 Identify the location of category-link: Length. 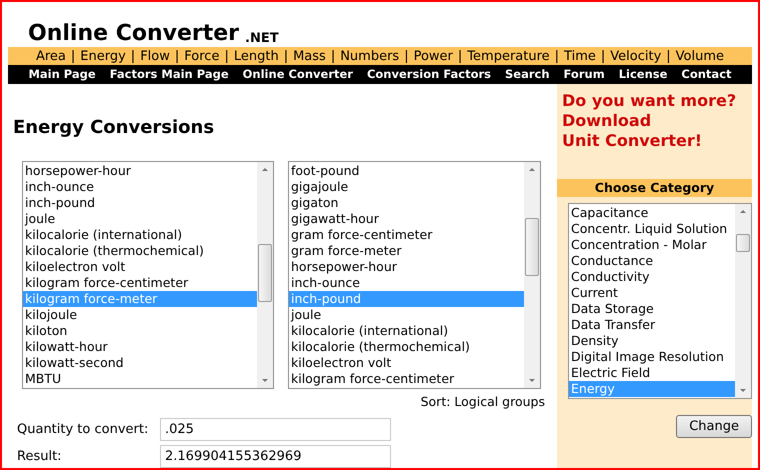
(256, 56).